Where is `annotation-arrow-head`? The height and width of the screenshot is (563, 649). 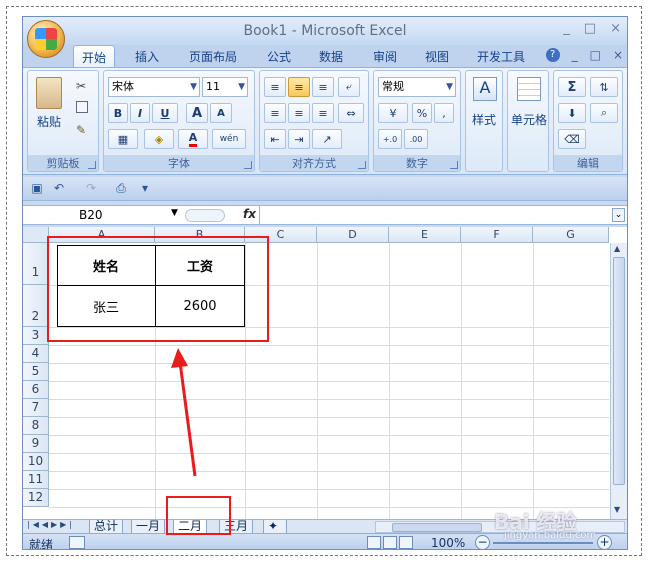 annotation-arrow-head is located at coordinates (179, 358).